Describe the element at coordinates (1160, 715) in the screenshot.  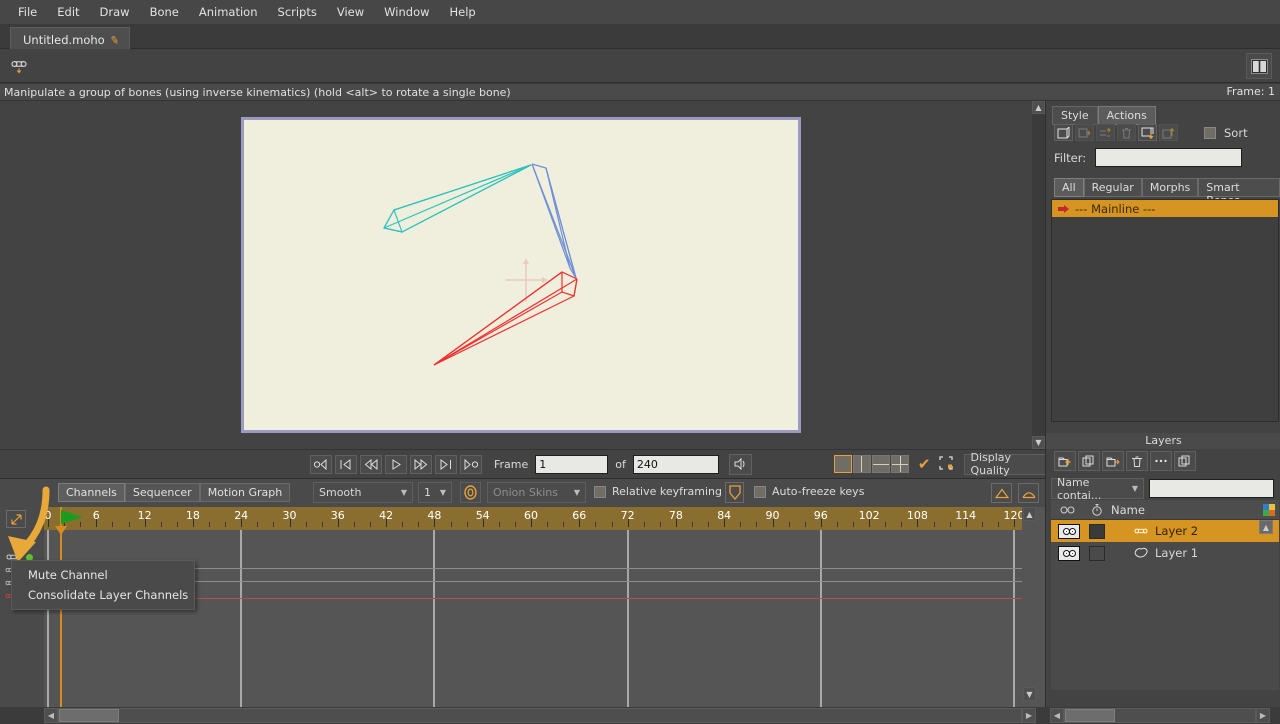
I see `layers-hscroll-track` at that location.